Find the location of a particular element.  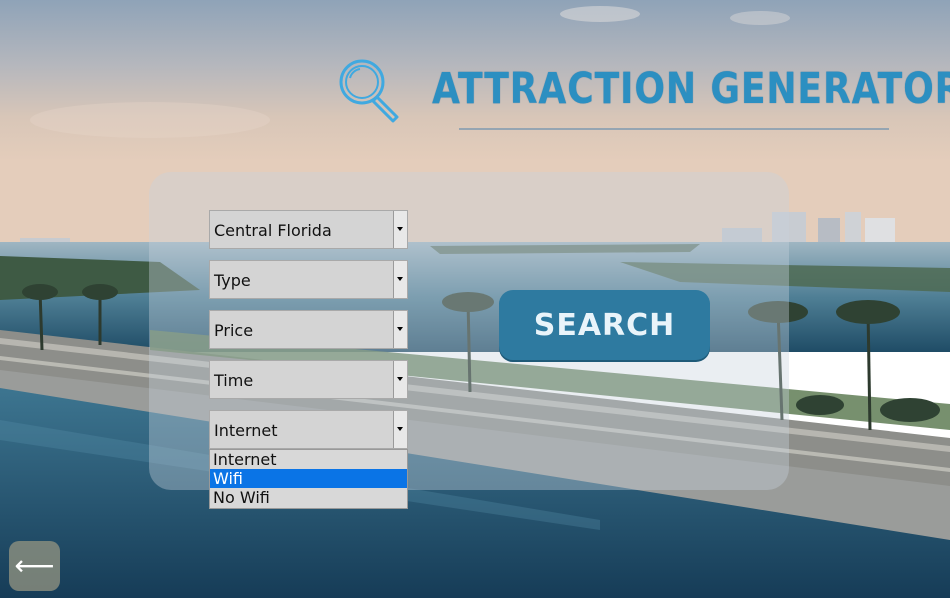

price-select: Price is located at coordinates (308, 329).